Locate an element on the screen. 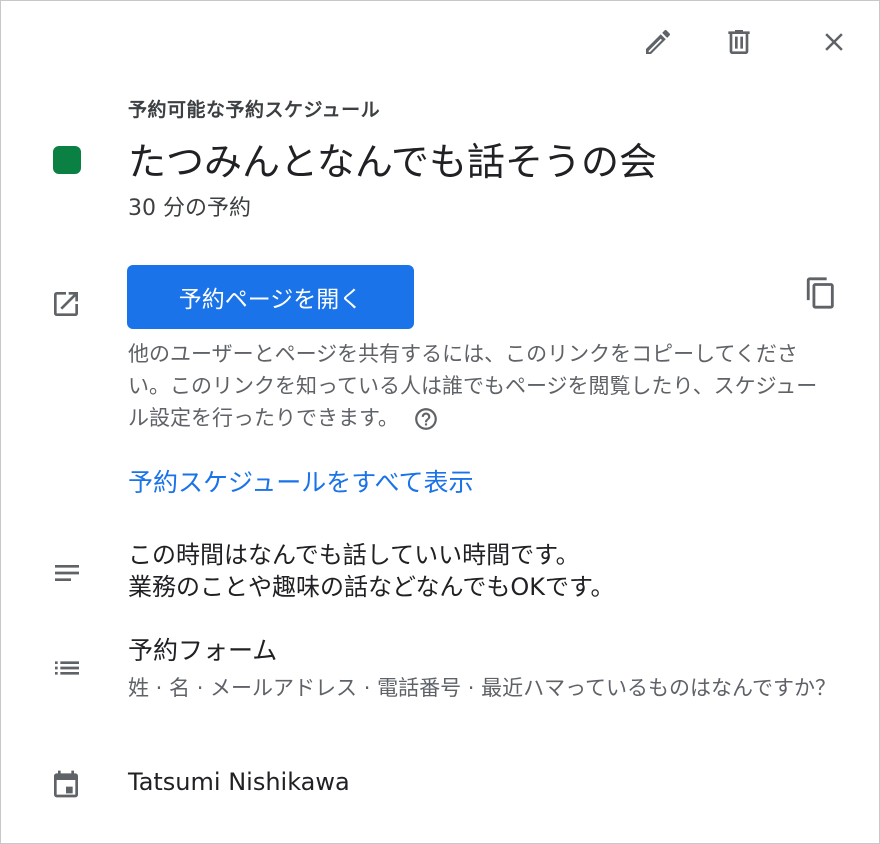 The image size is (880, 844). description-line: 業務のことや趣味の話などなんでもOKです。 is located at coordinates (371, 587).